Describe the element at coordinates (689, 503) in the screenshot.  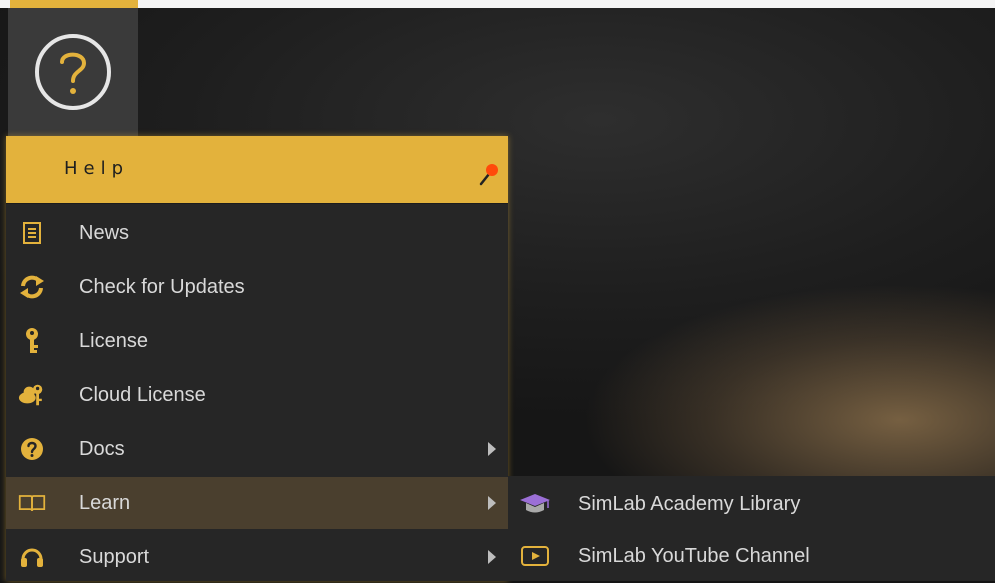
I see `submenu-item-label: SimLab Academy Library` at that location.